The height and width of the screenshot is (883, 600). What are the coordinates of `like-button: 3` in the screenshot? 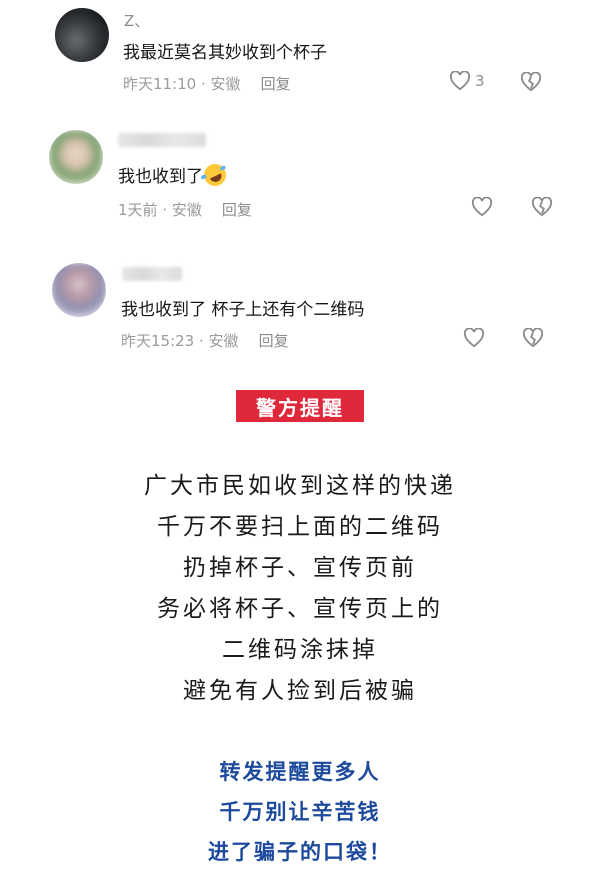 It's located at (467, 81).